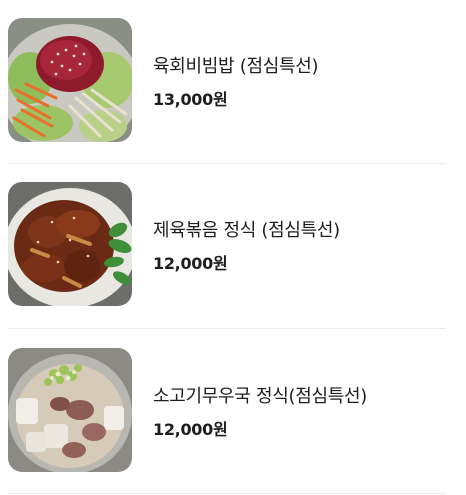 The image size is (466, 495). Describe the element at coordinates (70, 410) in the screenshot. I see `beef-radish-soup-photo` at that location.